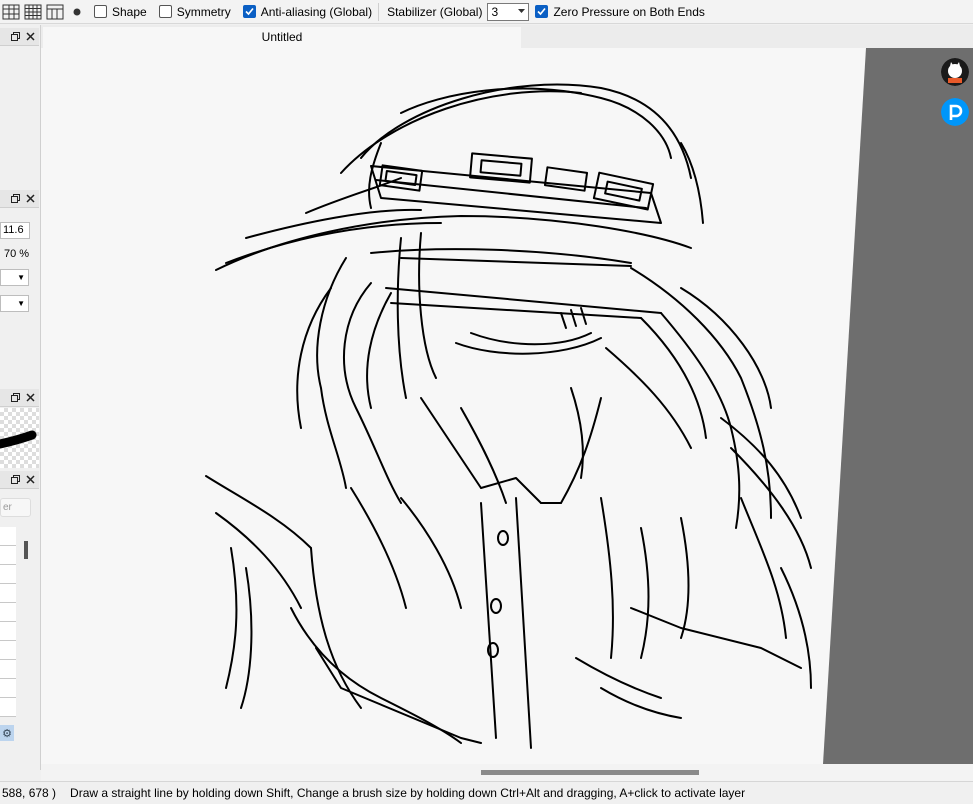 The width and height of the screenshot is (973, 804). I want to click on cursor-coordinates: 588, 678 ), so click(29, 793).